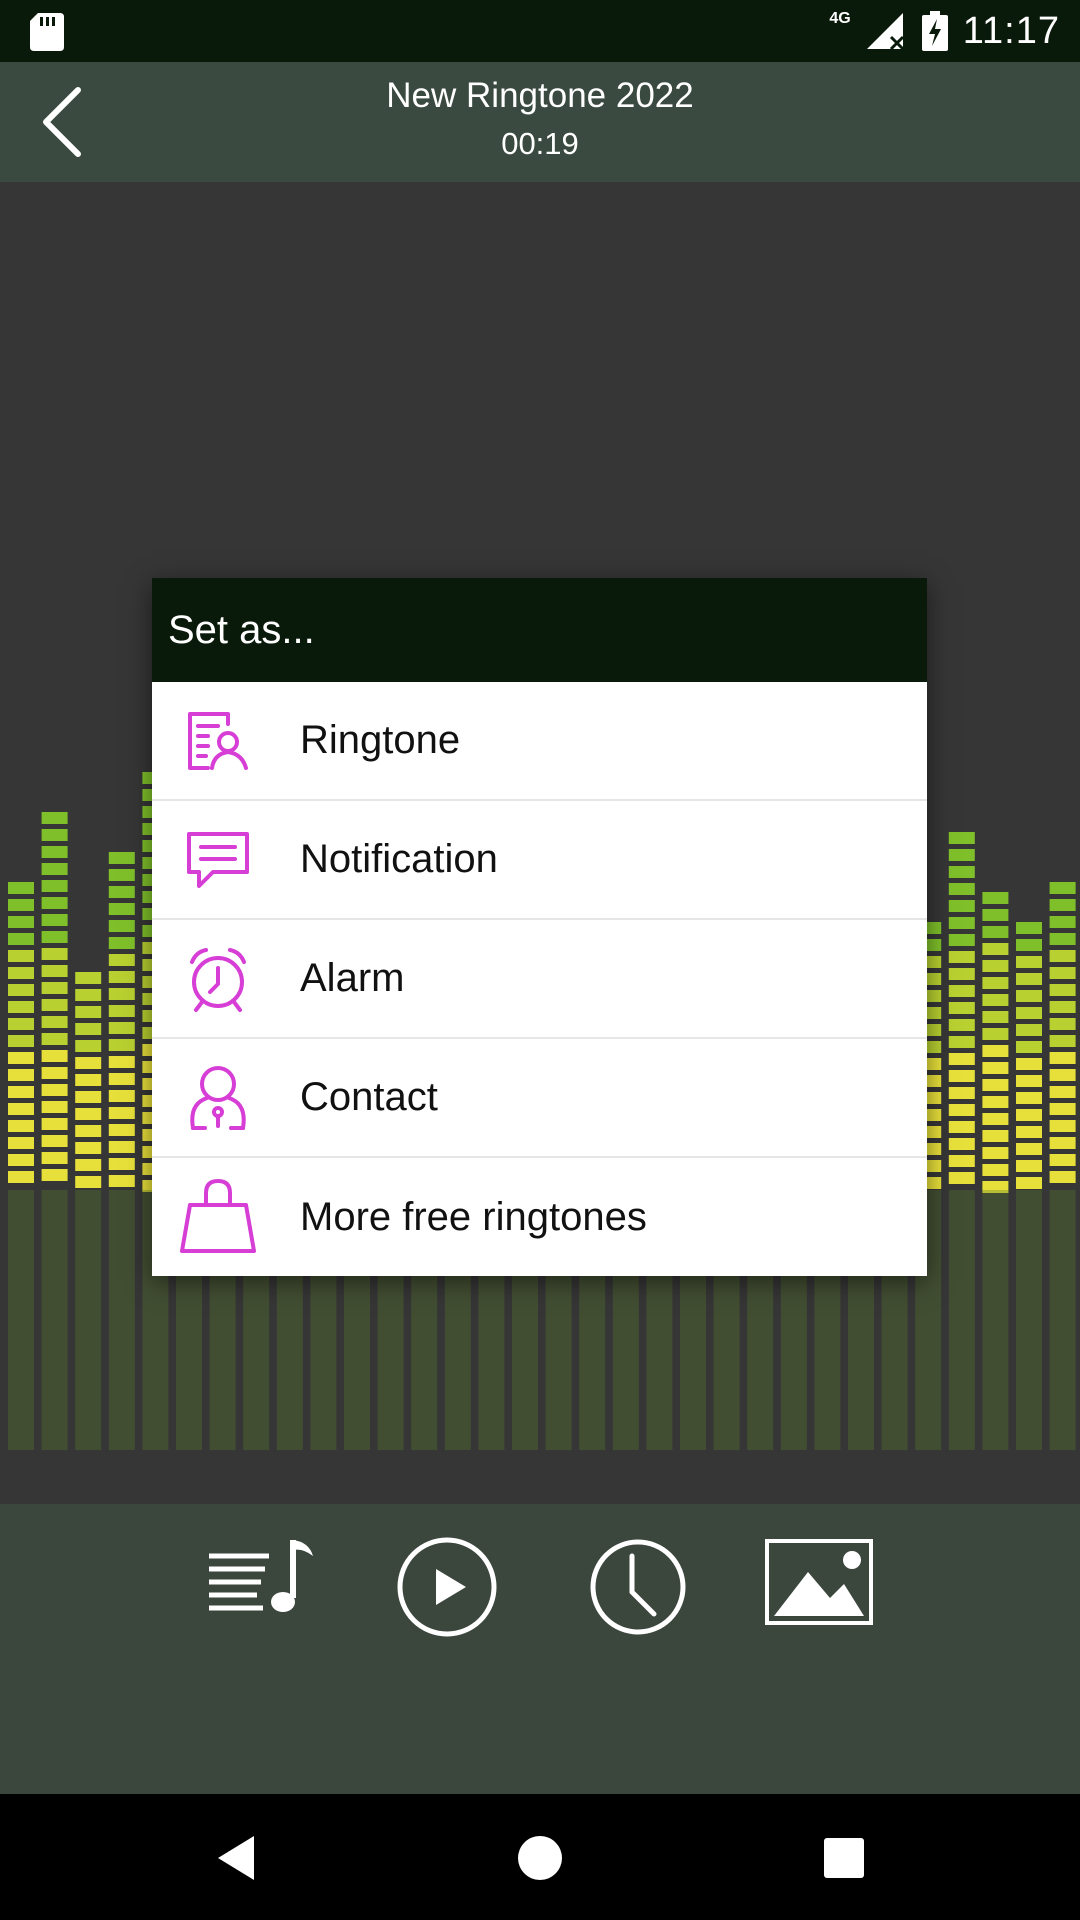 Image resolution: width=1080 pixels, height=1920 pixels. I want to click on playlist-icon, so click(261, 1576).